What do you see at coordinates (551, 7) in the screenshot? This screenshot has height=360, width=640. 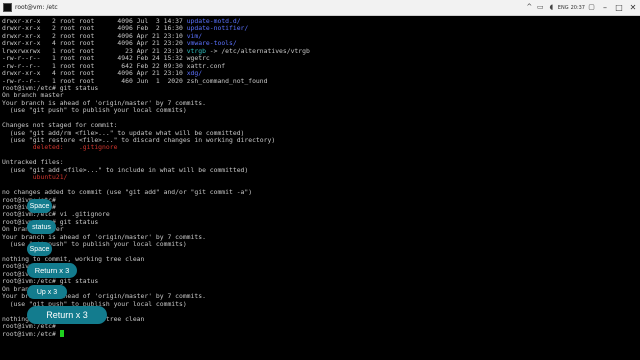 I see `speaker-icon: ◖` at bounding box center [551, 7].